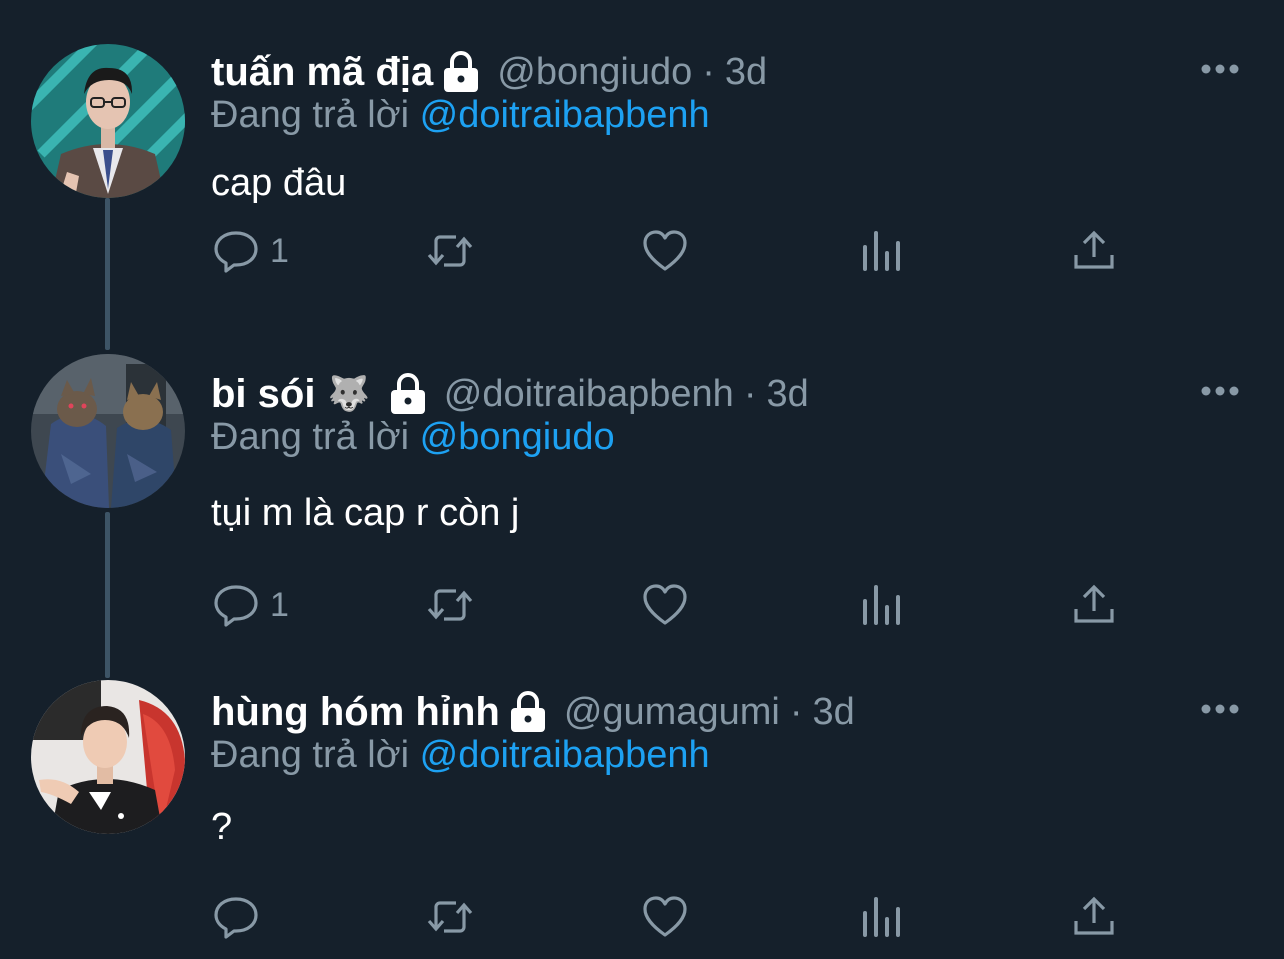 This screenshot has height=959, width=1284. What do you see at coordinates (413, 437) in the screenshot?
I see `replying-to: Đang trả lời @bongiudo` at bounding box center [413, 437].